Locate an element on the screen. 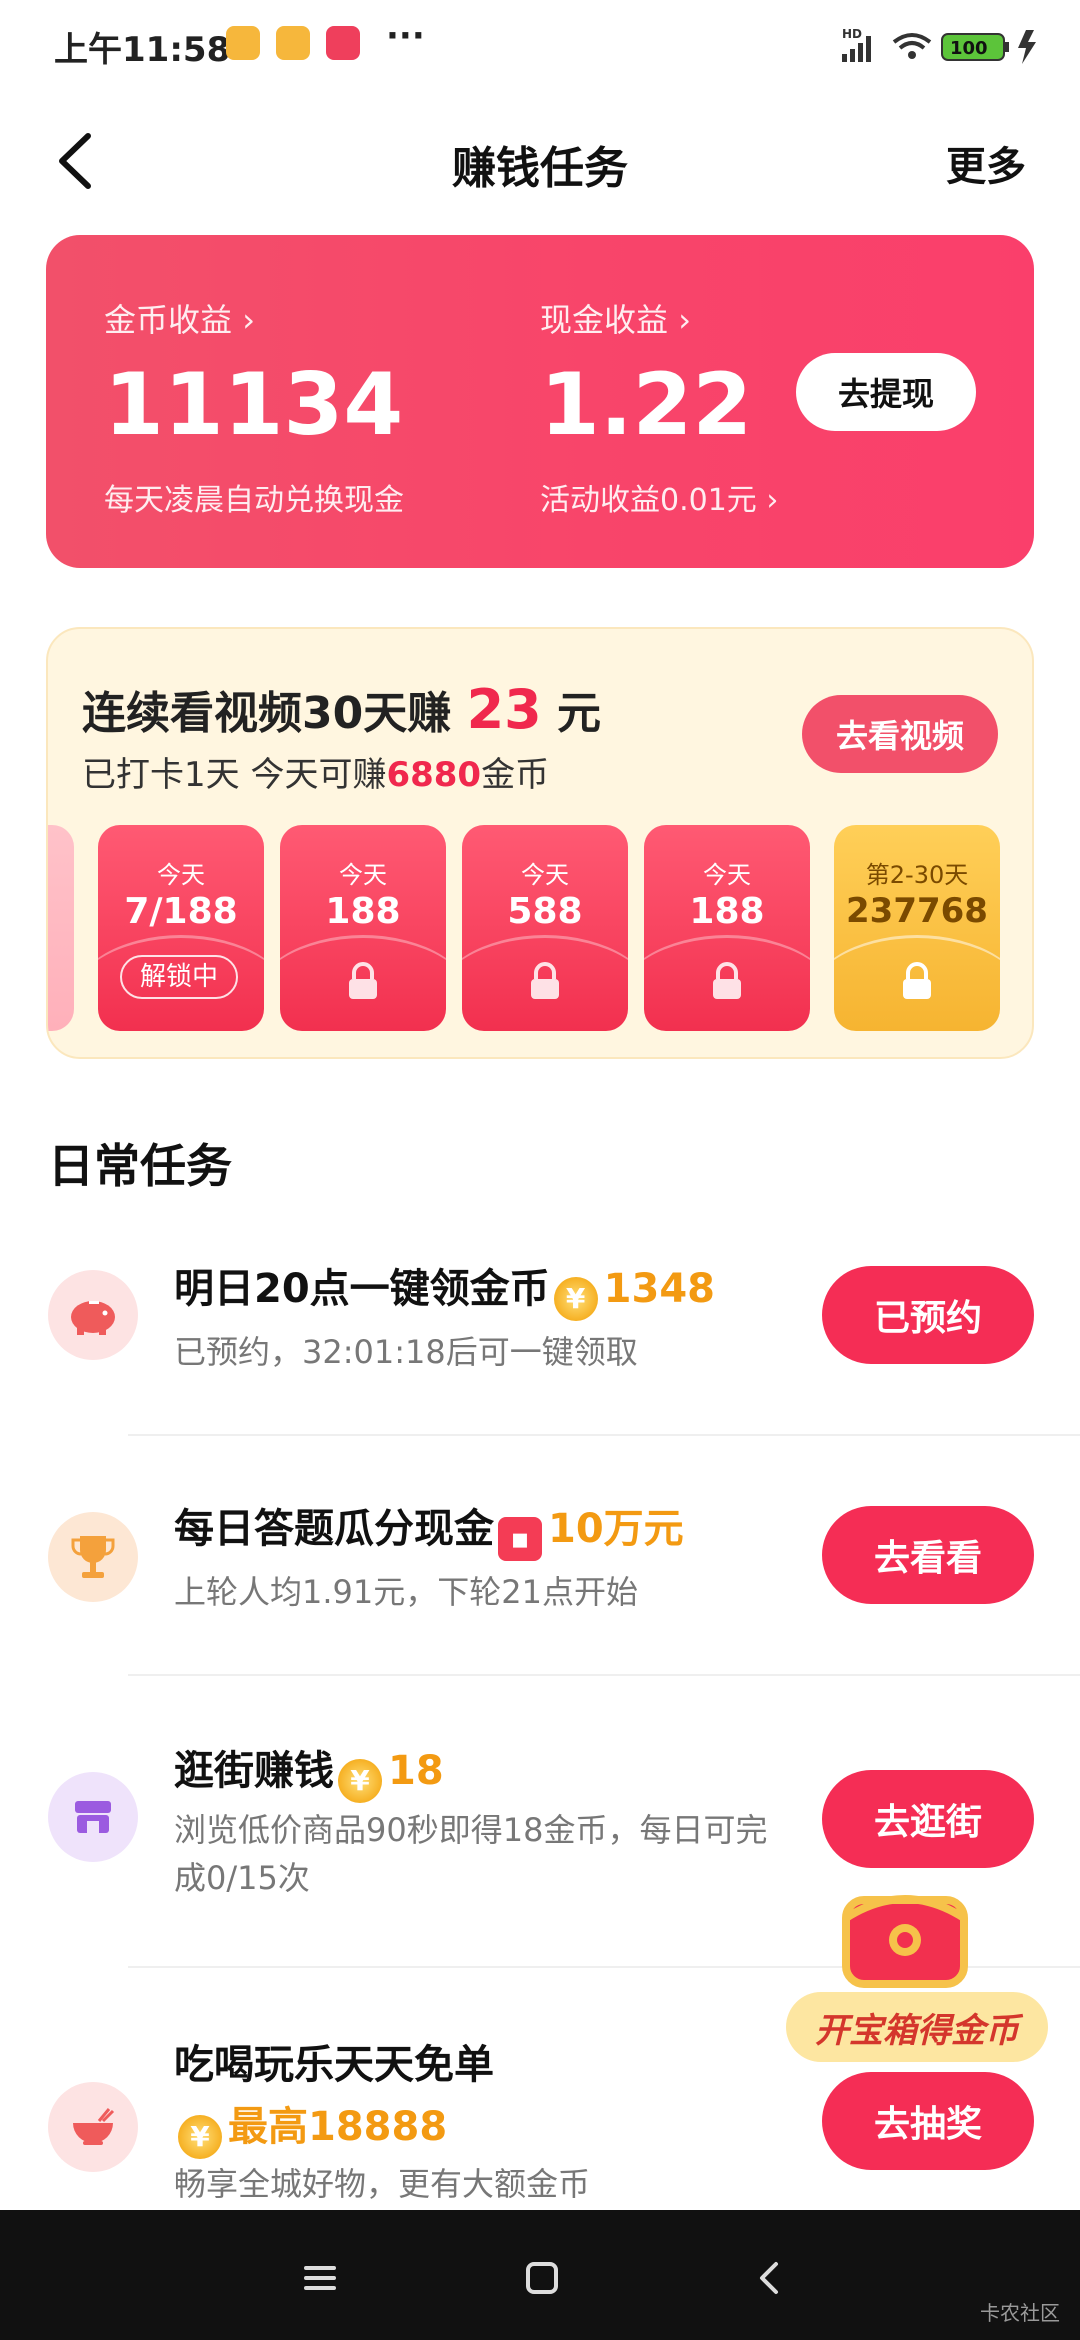 The image size is (1080, 2340). home-button is located at coordinates (542, 2278).